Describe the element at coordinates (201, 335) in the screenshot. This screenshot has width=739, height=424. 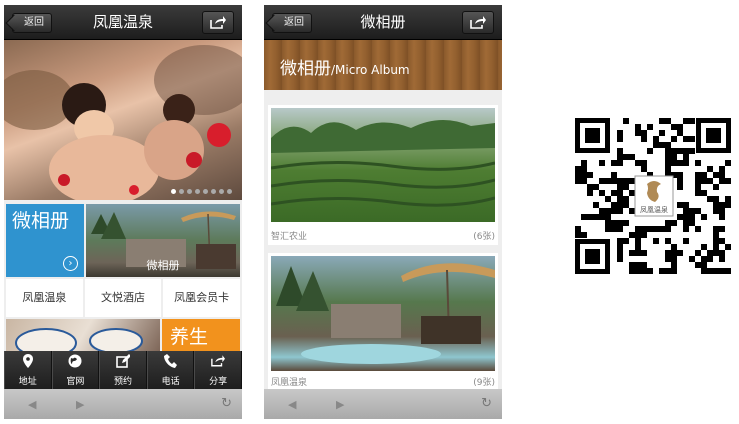
I see `wellness-tile: 养生` at that location.